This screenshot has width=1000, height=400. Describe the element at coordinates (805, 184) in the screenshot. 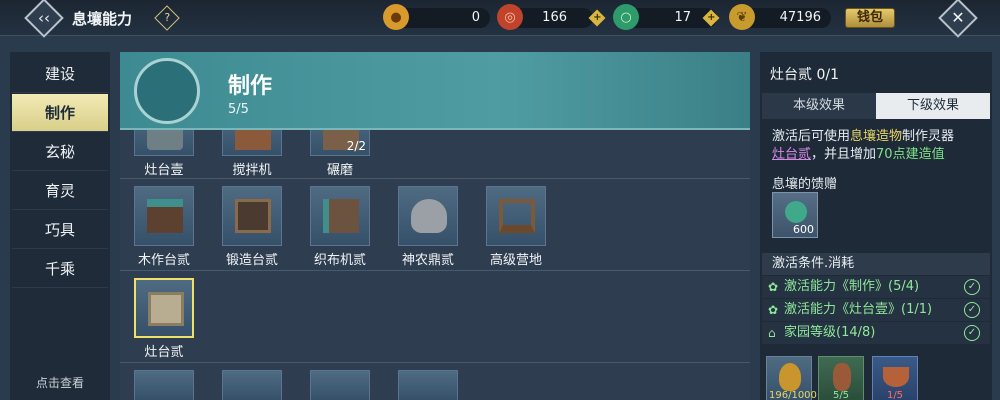

I see `gift-title: 息壤的馈赠` at that location.